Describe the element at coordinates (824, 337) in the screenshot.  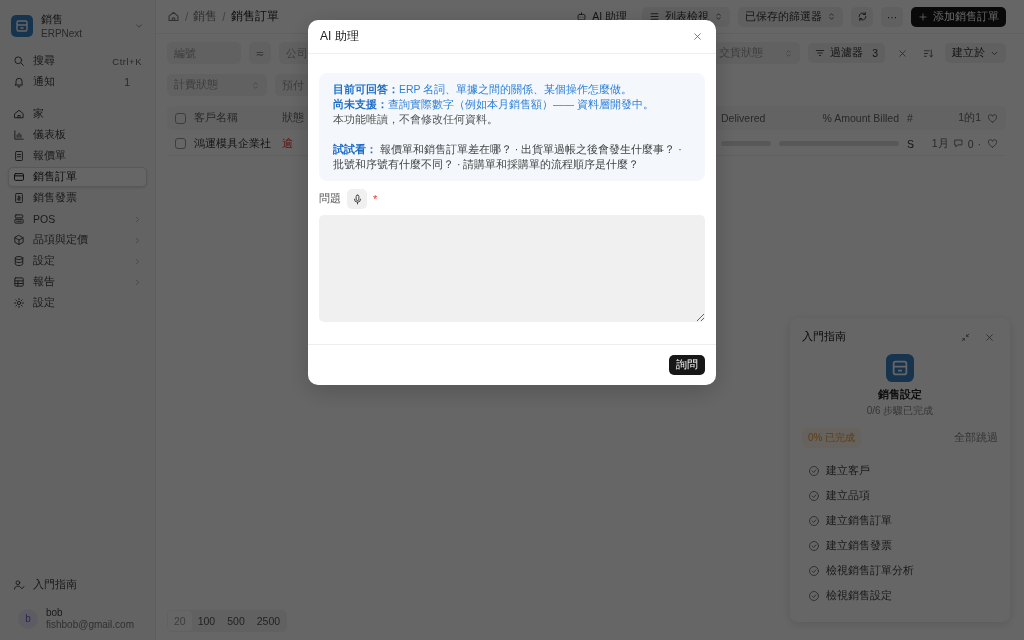
I see `panel-title: 入門指南` at that location.